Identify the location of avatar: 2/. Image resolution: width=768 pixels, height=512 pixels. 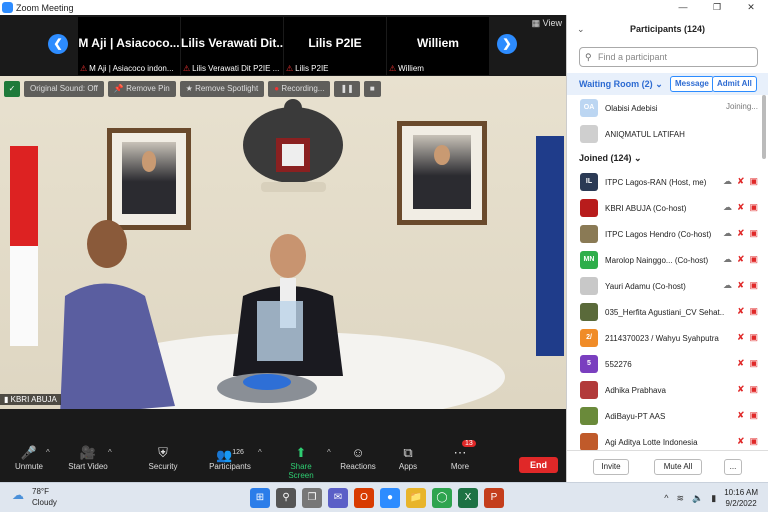
(589, 338).